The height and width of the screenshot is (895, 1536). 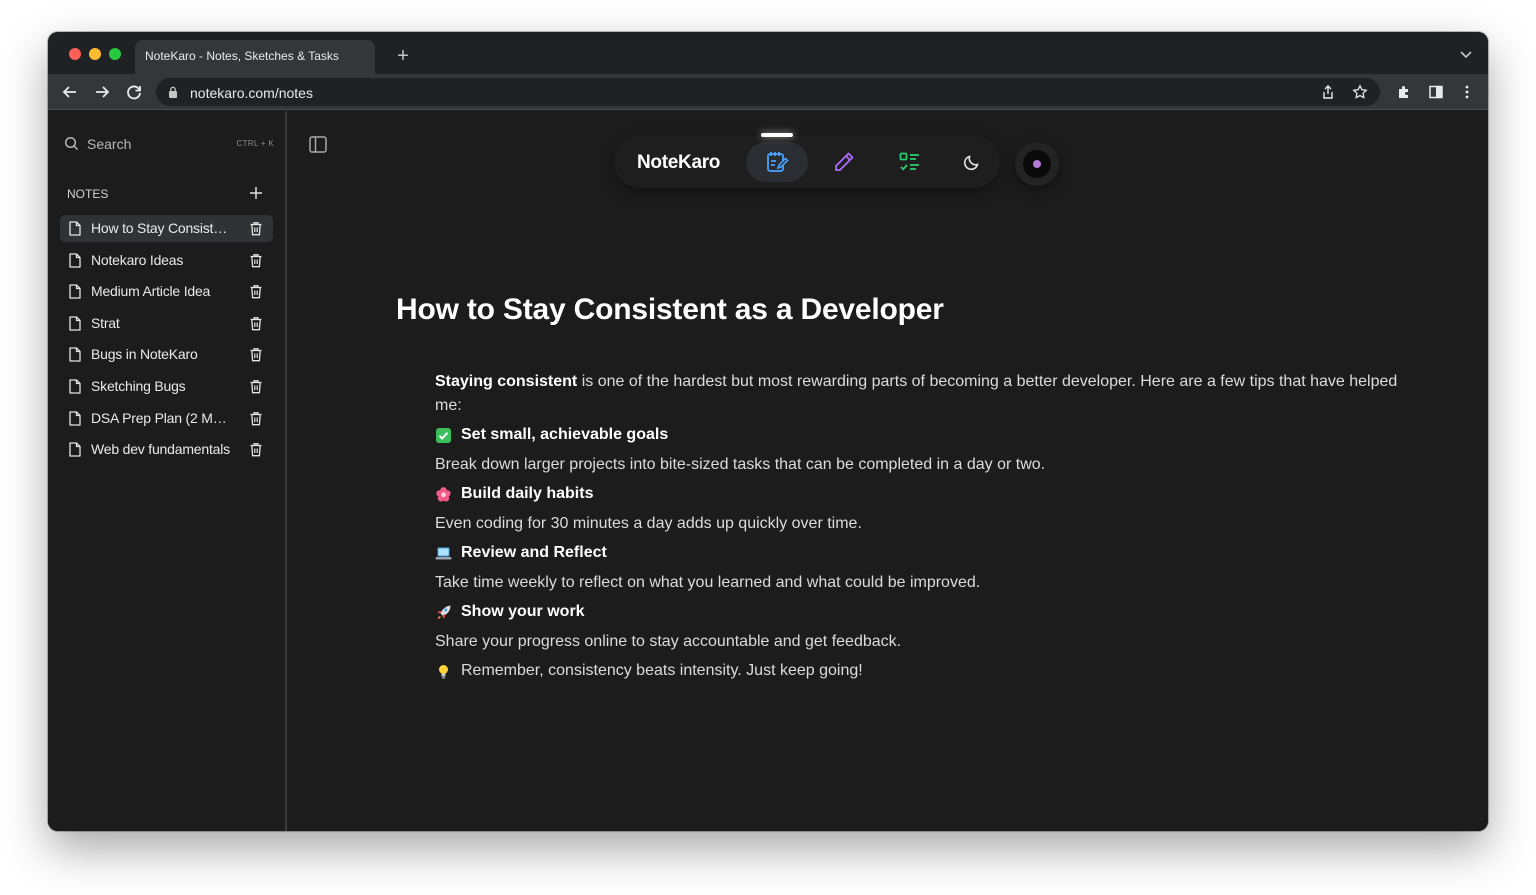 What do you see at coordinates (102, 92) in the screenshot?
I see `forward-arrow-icon` at bounding box center [102, 92].